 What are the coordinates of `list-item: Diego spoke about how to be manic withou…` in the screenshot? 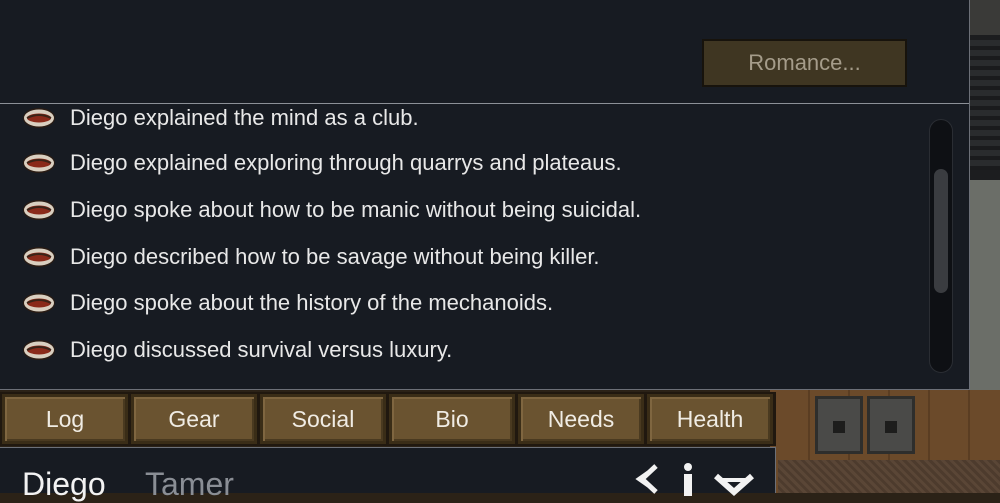 It's located at (331, 210).